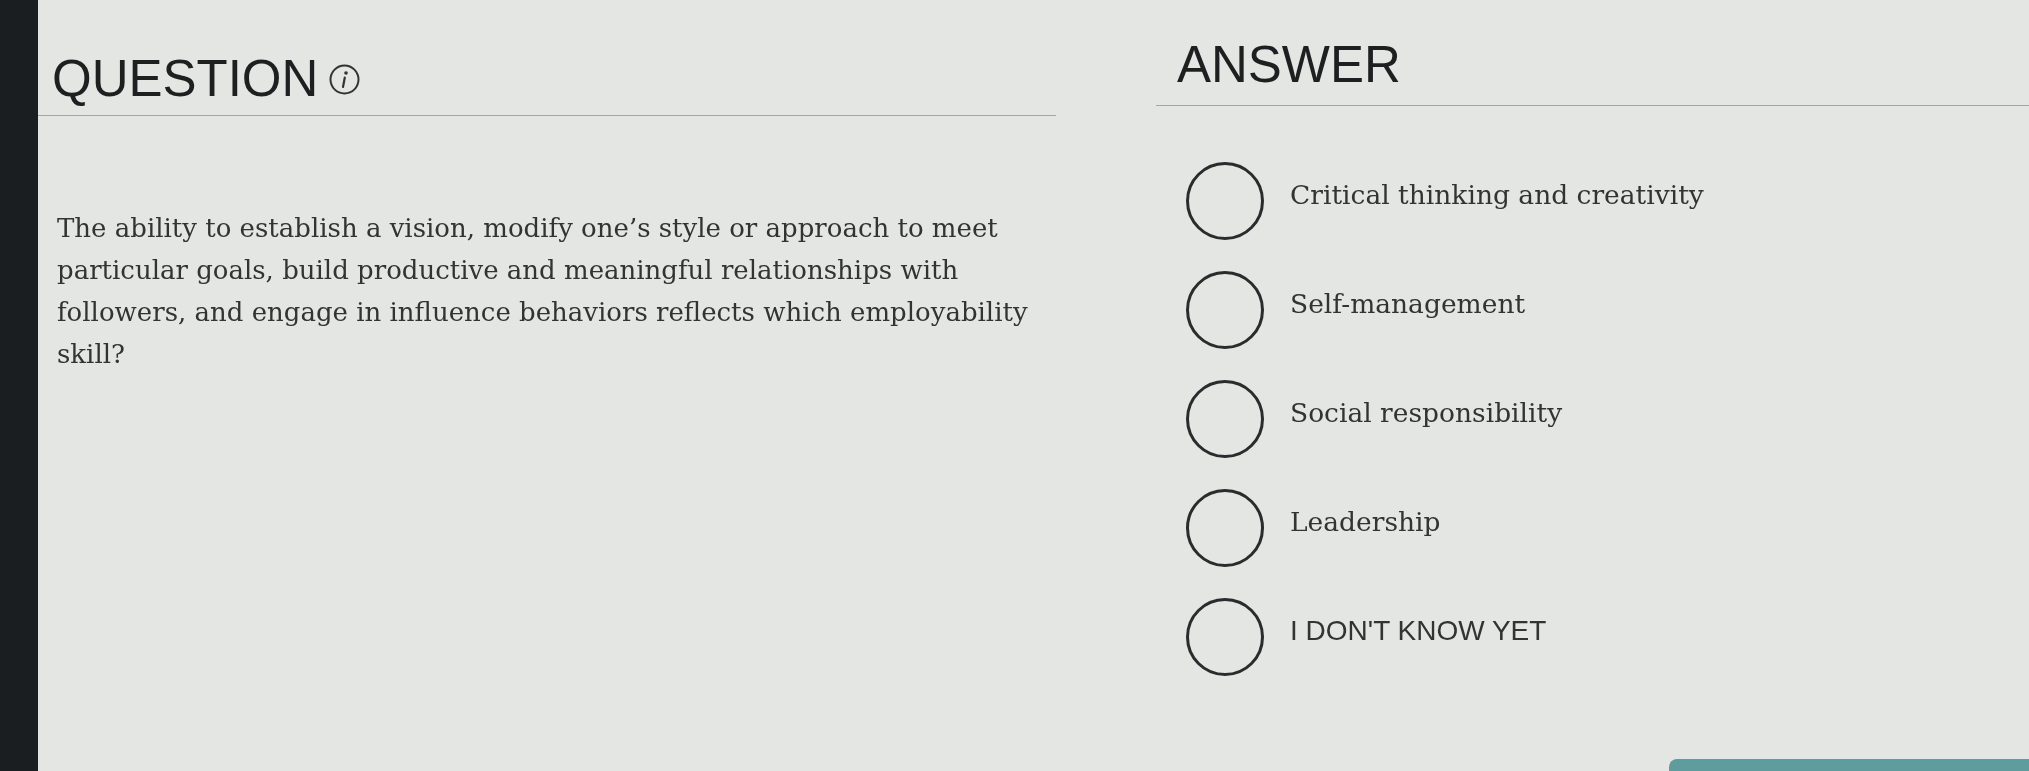 The image size is (2029, 771). I want to click on question-text: The ability to establish a vision, modify one’s style or approach to meet particular goals, build productive and meaningful relationships with followers, and engage in influence behaviors reflects which employability skill?, so click(543, 291).